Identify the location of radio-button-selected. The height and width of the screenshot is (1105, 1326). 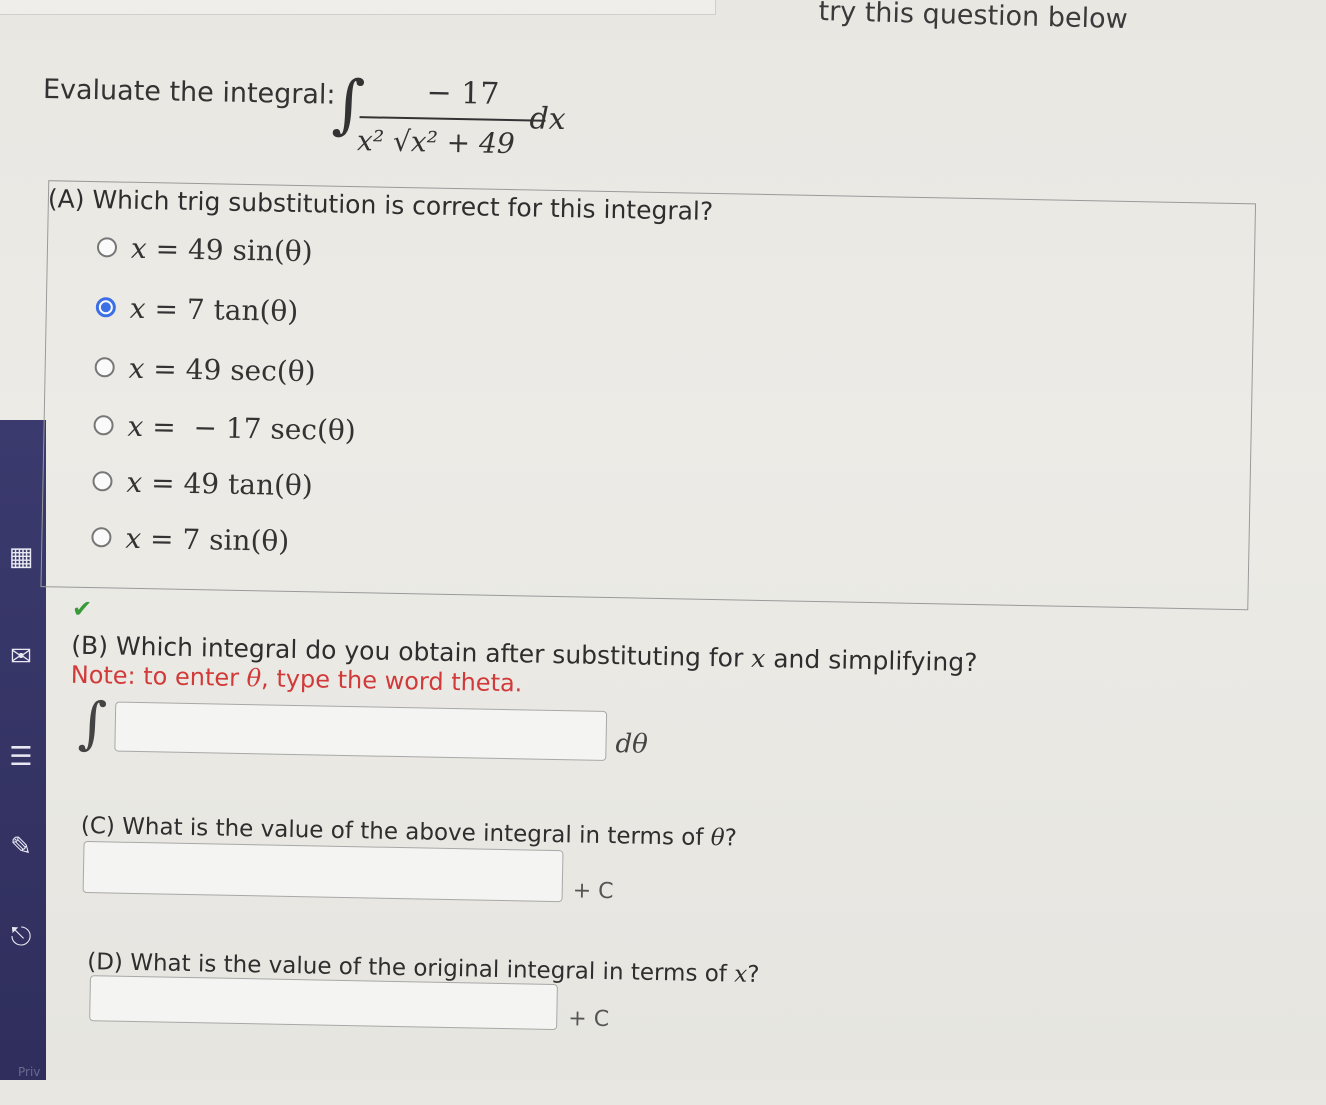
(106, 307).